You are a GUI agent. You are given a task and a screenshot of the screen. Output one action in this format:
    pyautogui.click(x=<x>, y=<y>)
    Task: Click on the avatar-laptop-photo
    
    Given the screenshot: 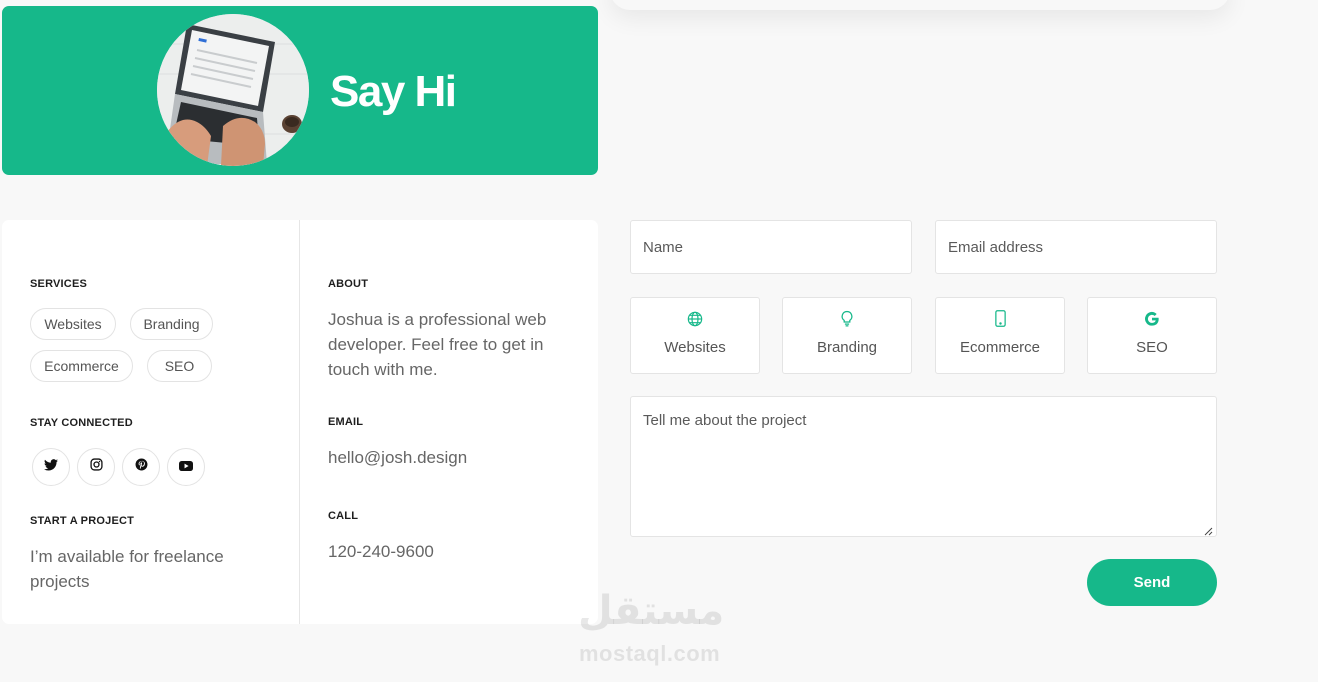 What is the action you would take?
    pyautogui.click(x=233, y=90)
    